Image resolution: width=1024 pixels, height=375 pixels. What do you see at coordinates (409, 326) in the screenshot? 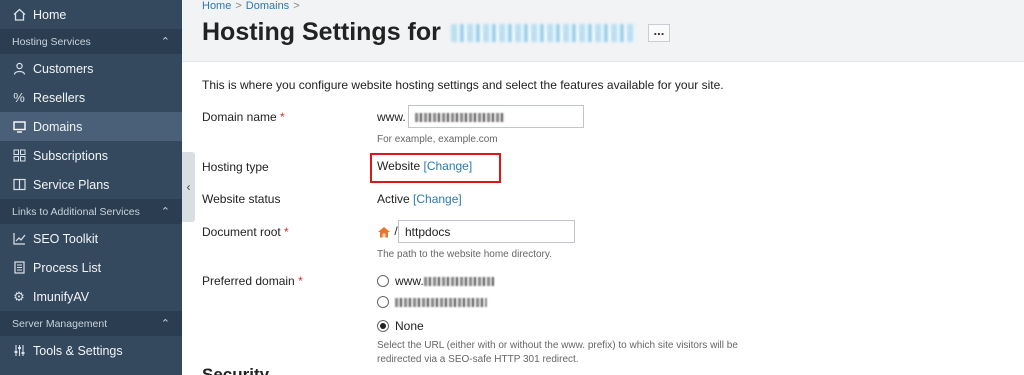
I see `radio-label: None` at bounding box center [409, 326].